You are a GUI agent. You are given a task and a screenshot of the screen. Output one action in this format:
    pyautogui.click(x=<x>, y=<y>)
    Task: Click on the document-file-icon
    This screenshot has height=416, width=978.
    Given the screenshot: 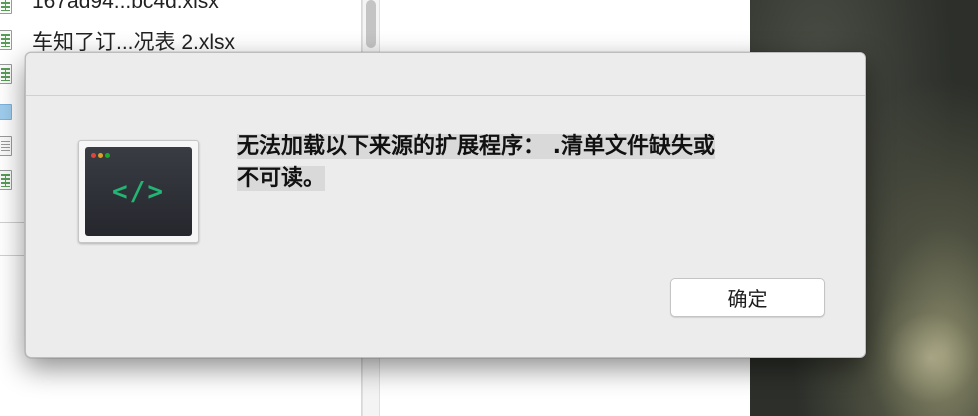 What is the action you would take?
    pyautogui.click(x=6, y=146)
    